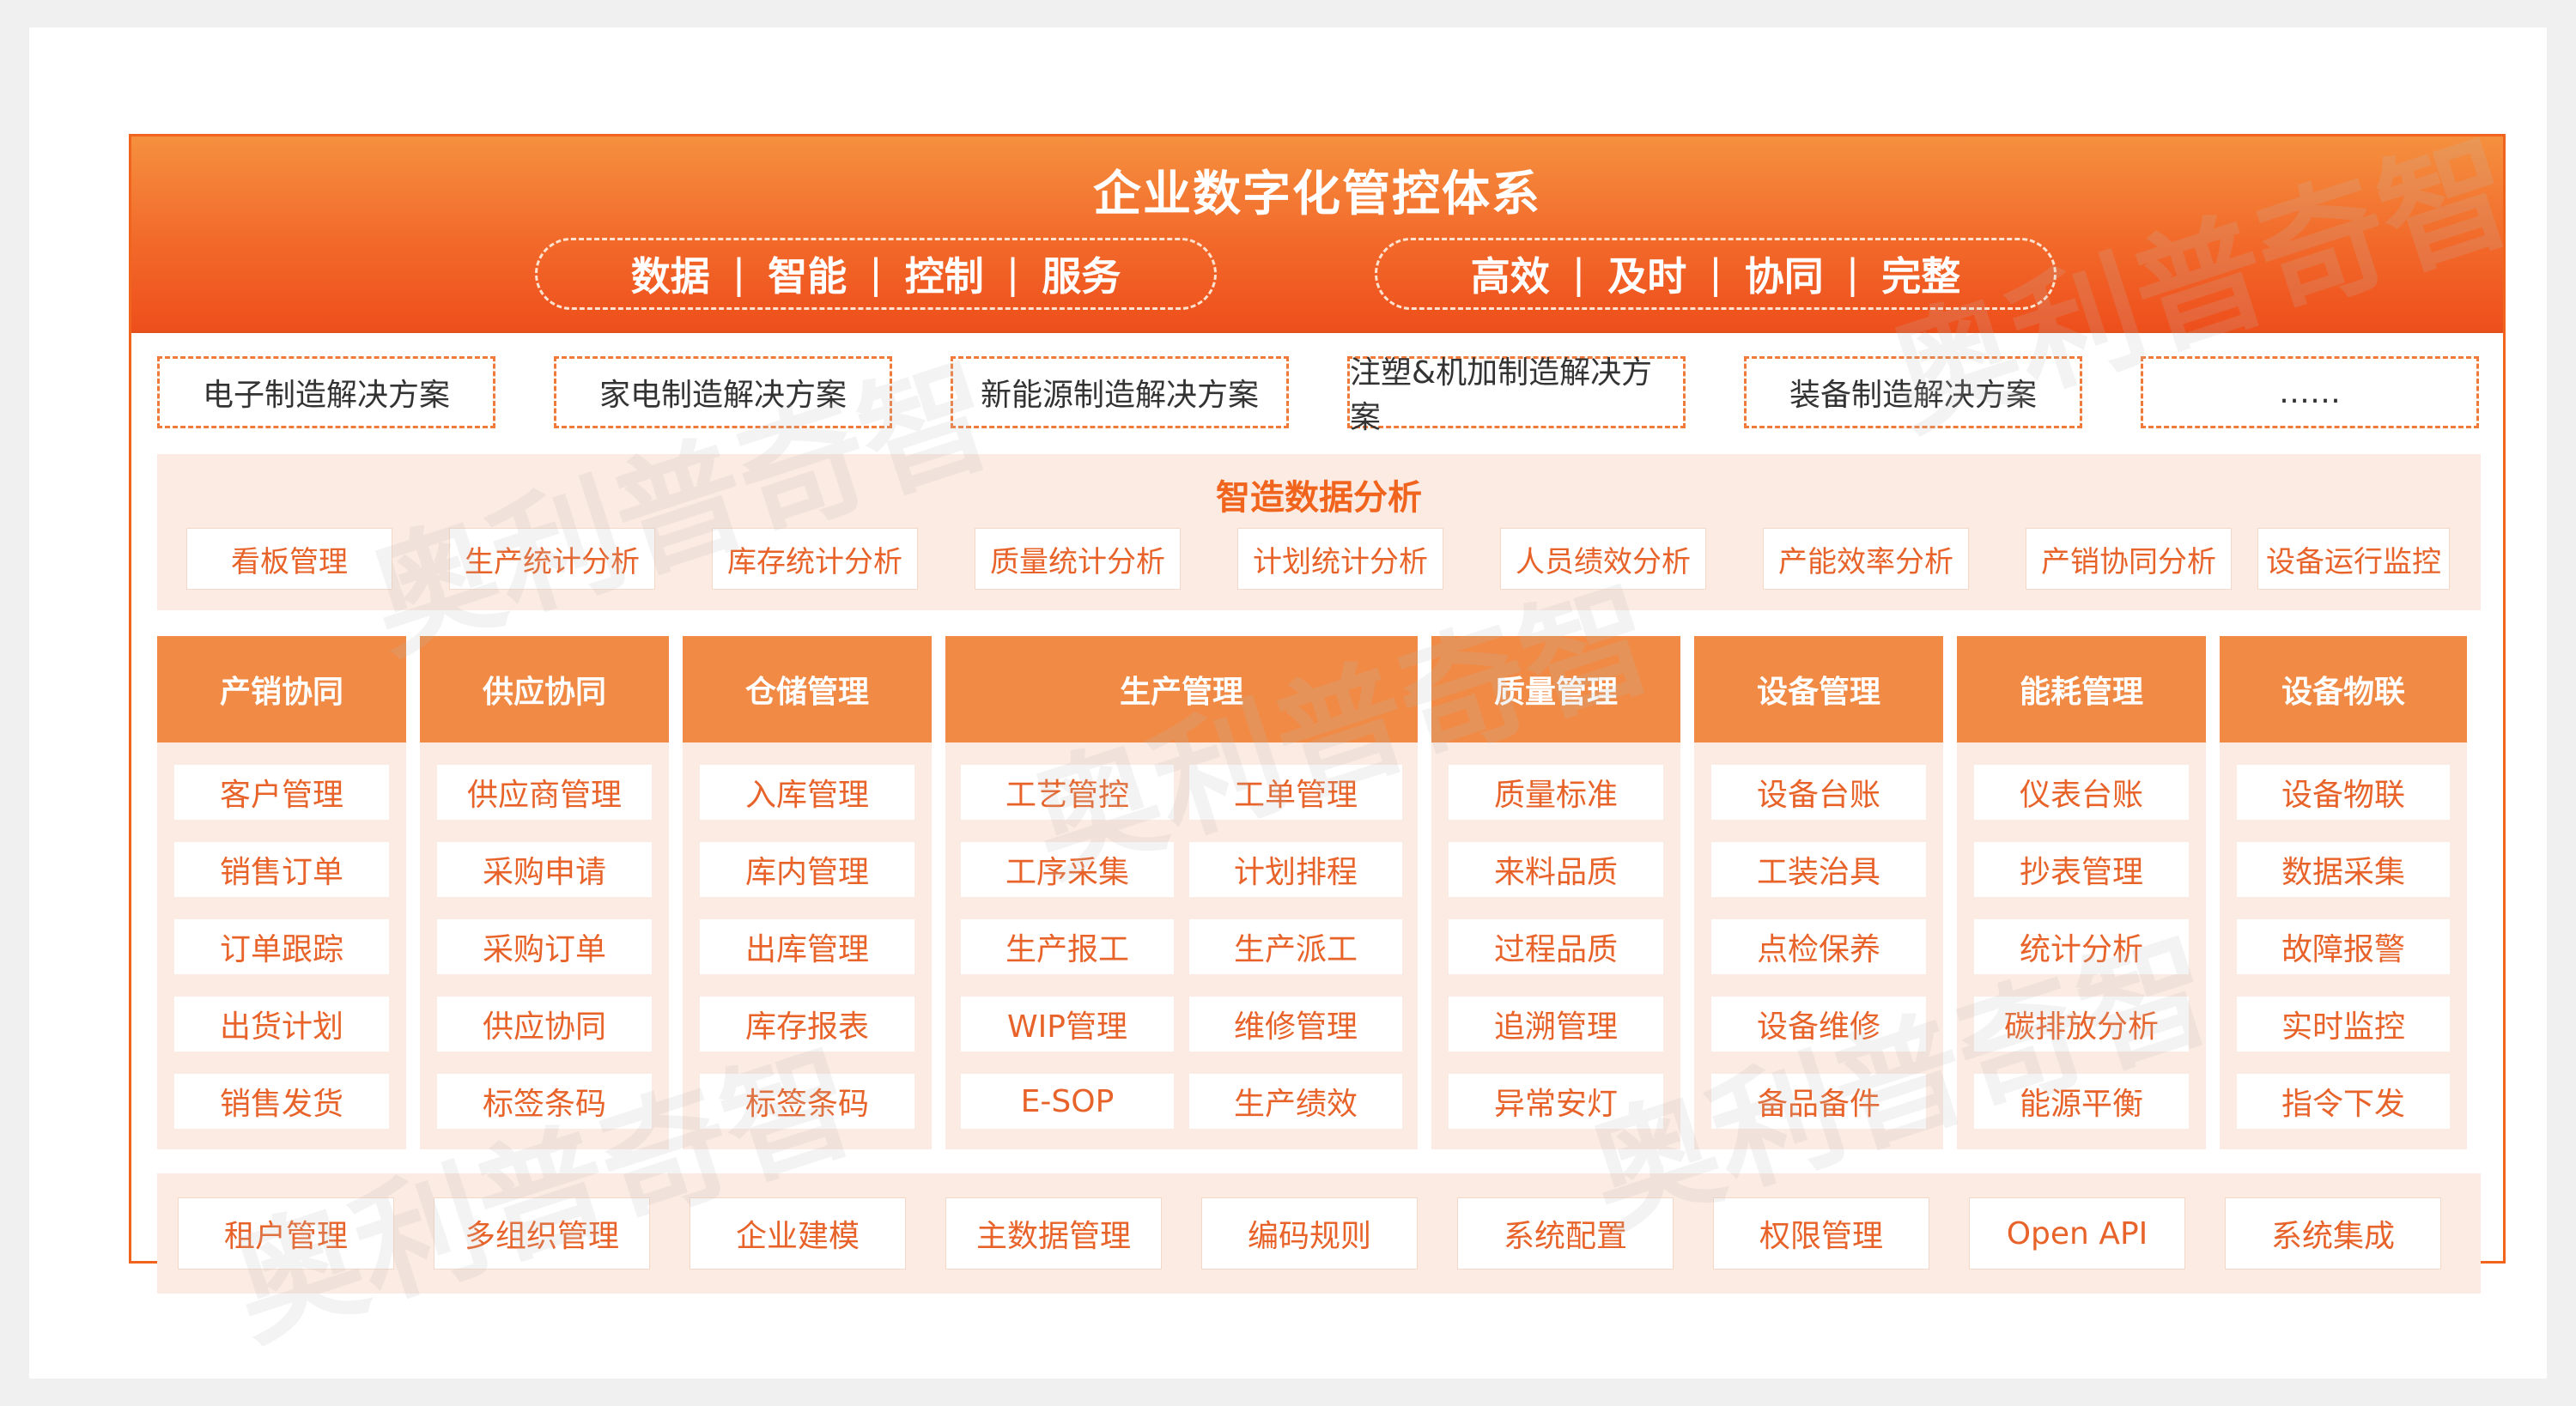 The width and height of the screenshot is (2576, 1406). I want to click on solution-box: 电子制造解决方案, so click(326, 392).